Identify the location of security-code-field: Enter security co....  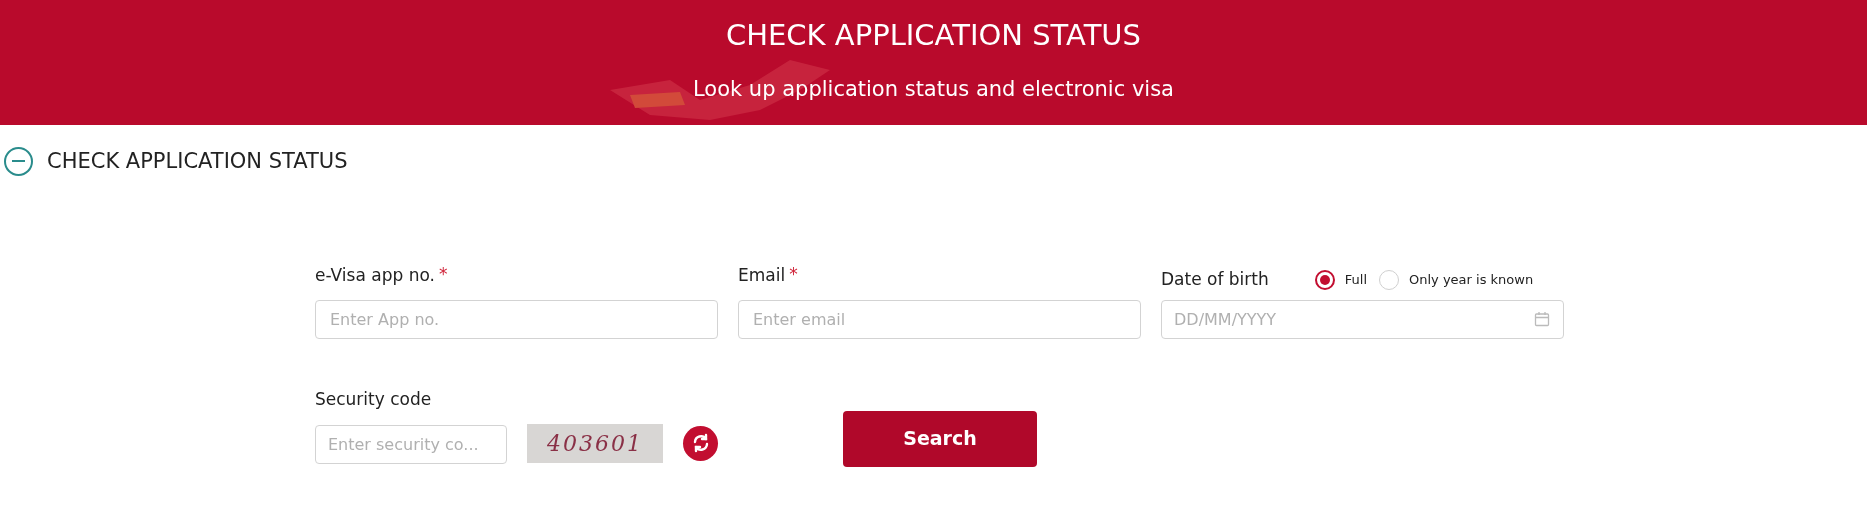
(411, 444).